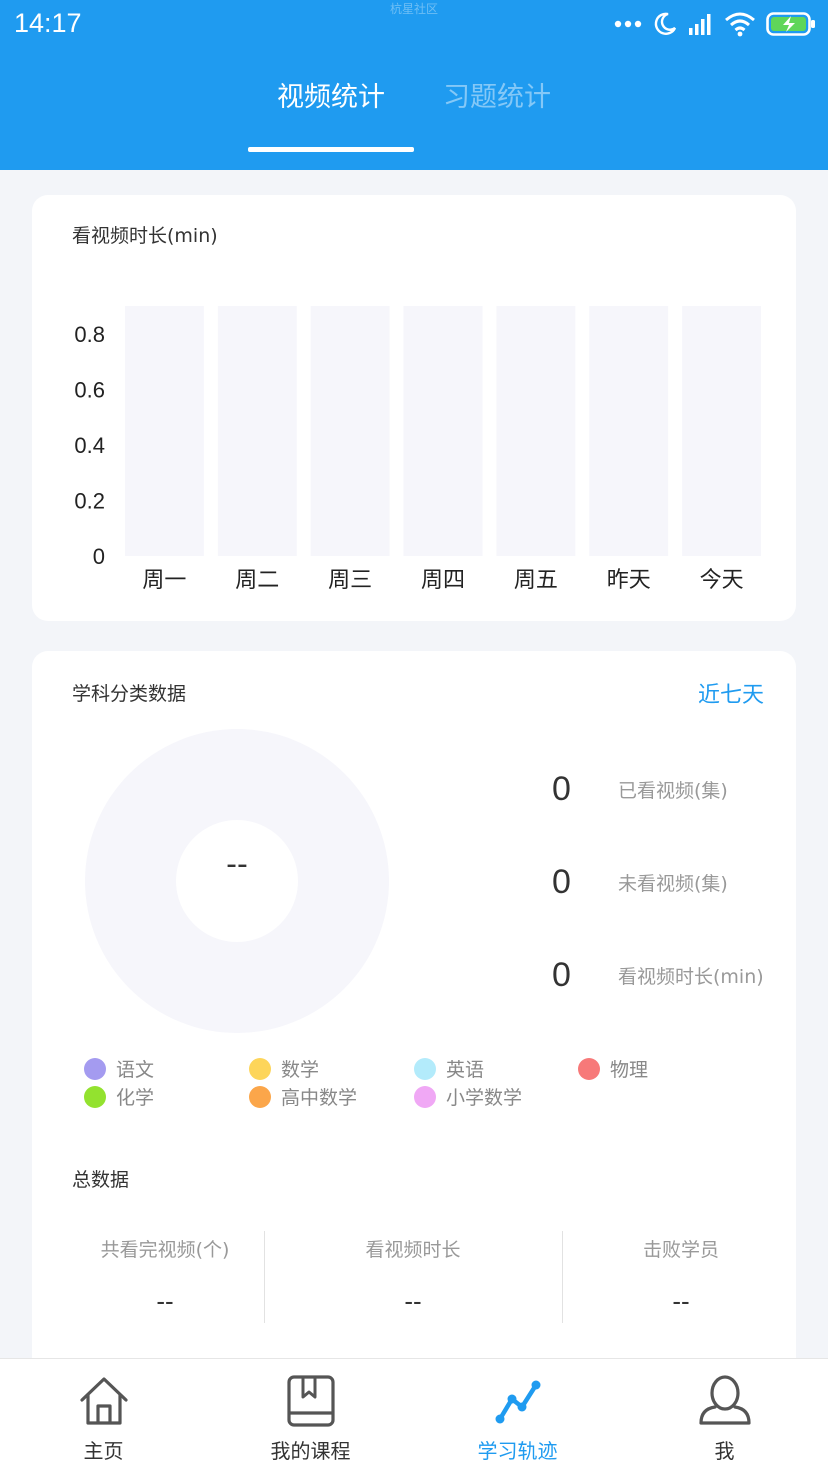  Describe the element at coordinates (413, 1275) in the screenshot. I see `total-watch-duration: 看视频时长 --` at that location.